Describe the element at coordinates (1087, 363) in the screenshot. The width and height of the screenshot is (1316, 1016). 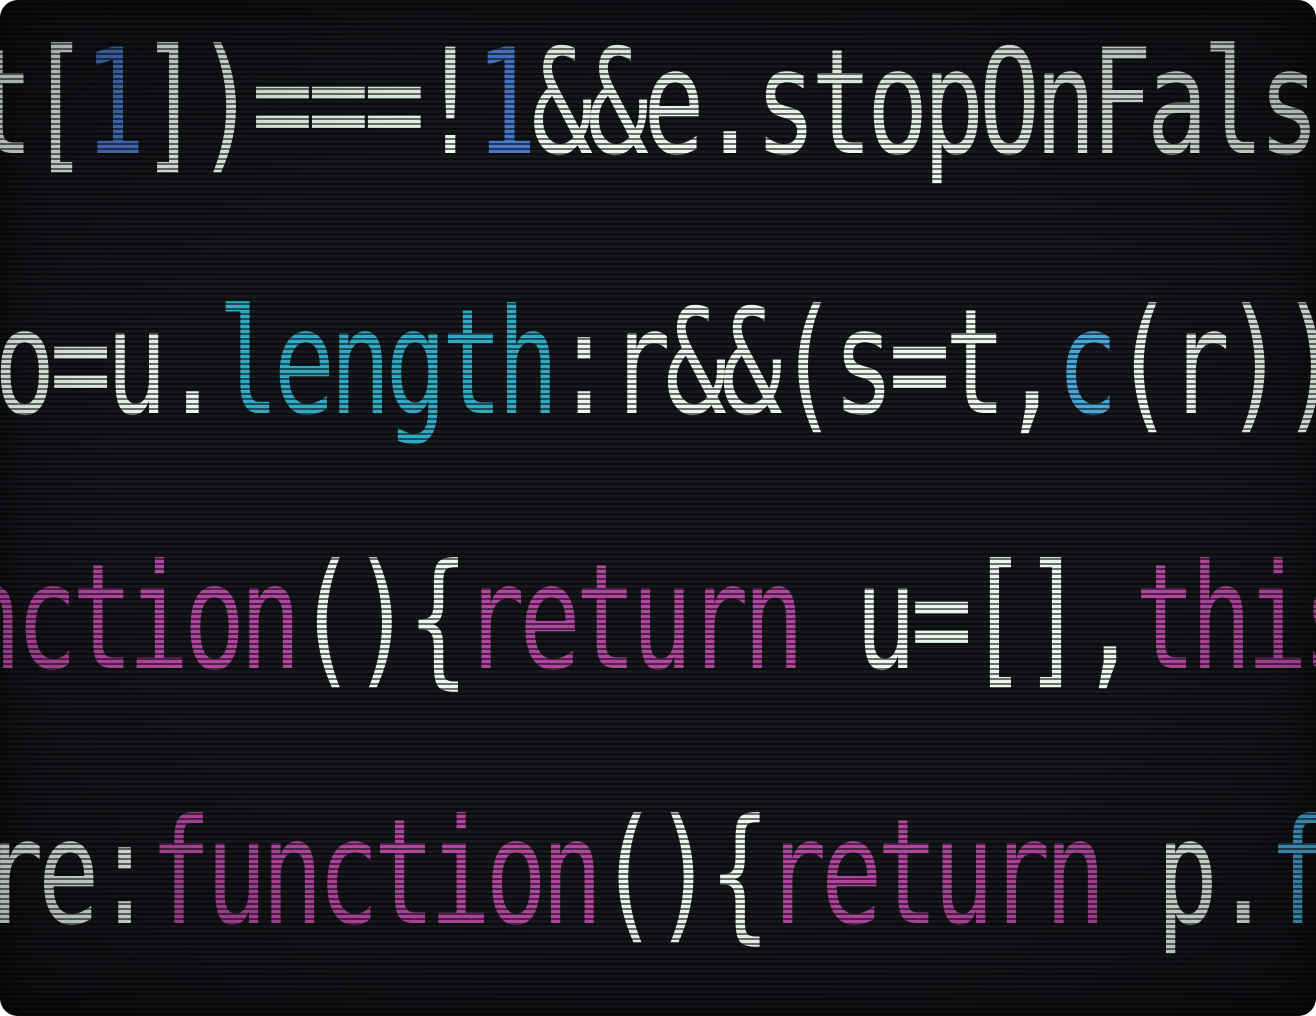
I see `code-token-method: c` at that location.